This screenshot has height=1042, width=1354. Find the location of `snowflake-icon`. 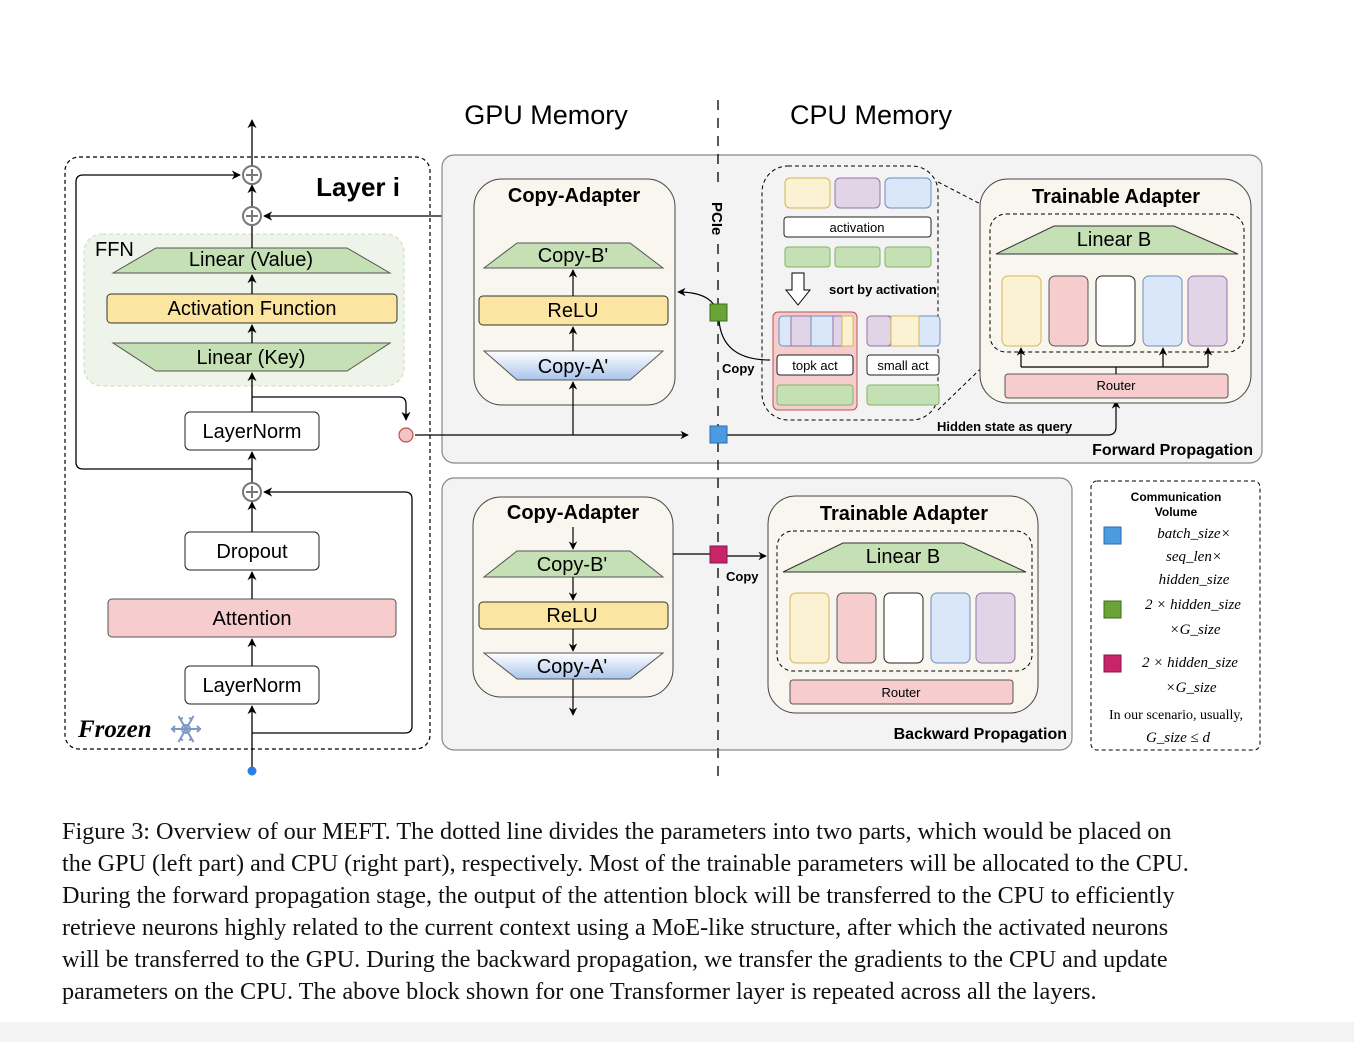

snowflake-icon is located at coordinates (186, 729).